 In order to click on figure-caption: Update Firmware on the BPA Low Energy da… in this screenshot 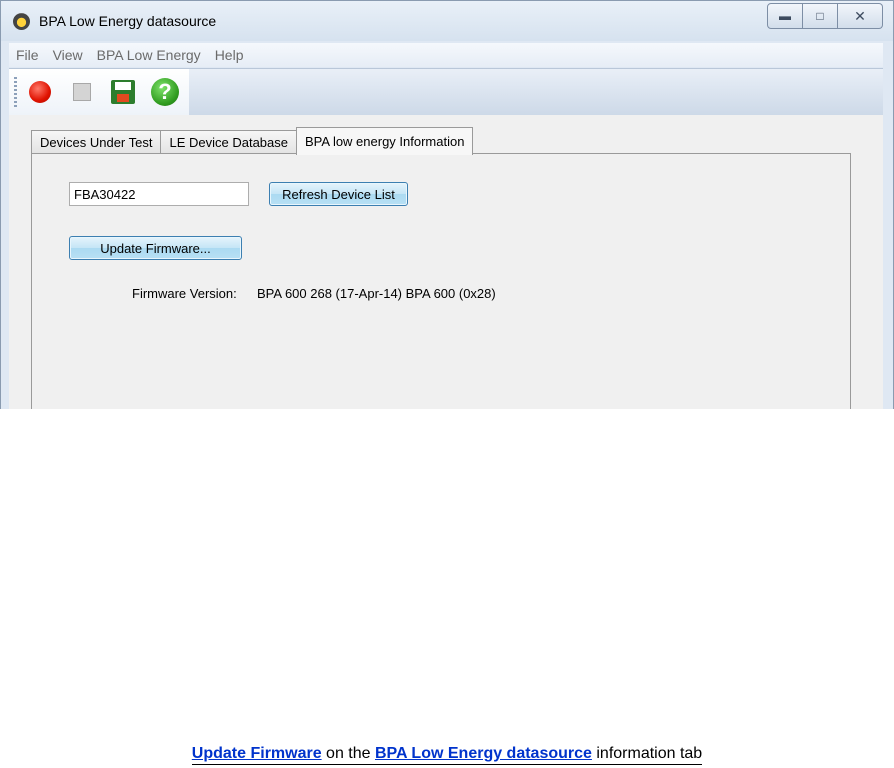, I will do `click(447, 755)`.